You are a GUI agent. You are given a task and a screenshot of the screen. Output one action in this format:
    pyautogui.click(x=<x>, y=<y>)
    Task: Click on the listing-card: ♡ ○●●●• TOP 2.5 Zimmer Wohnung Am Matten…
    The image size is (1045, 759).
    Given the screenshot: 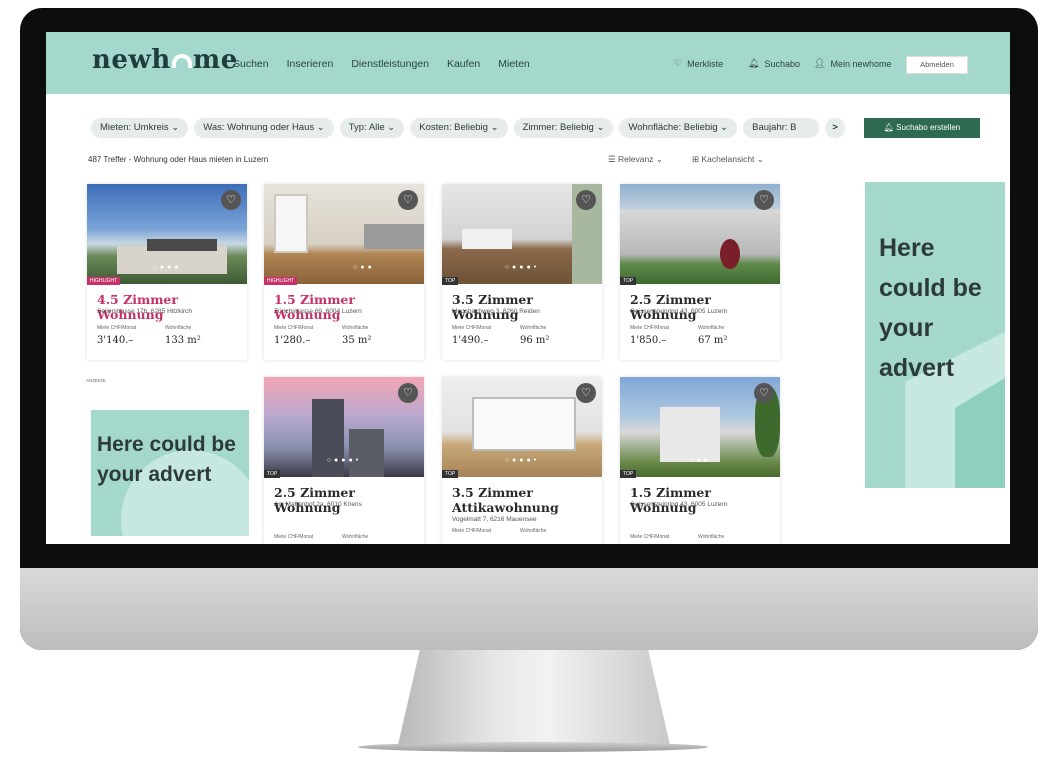 What is the action you would take?
    pyautogui.click(x=344, y=460)
    